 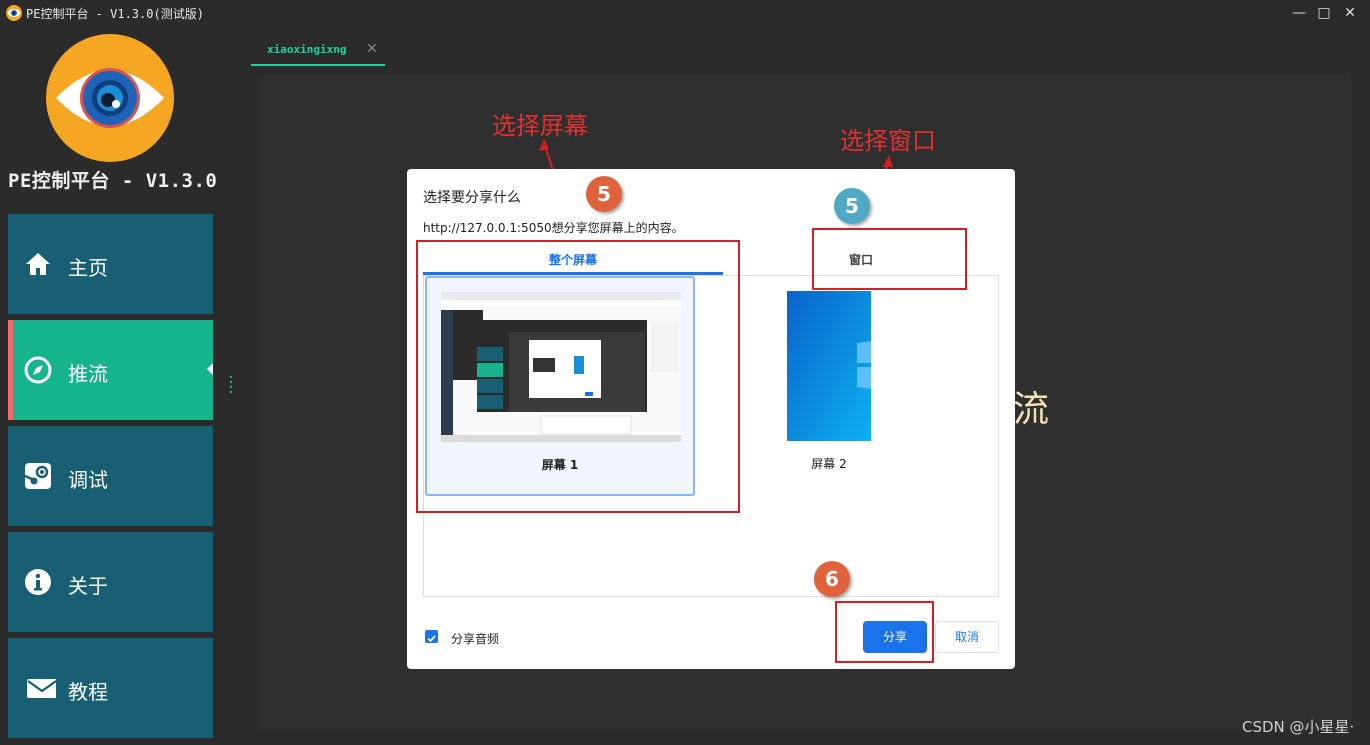 I want to click on annotation-box-screen, so click(x=578, y=376).